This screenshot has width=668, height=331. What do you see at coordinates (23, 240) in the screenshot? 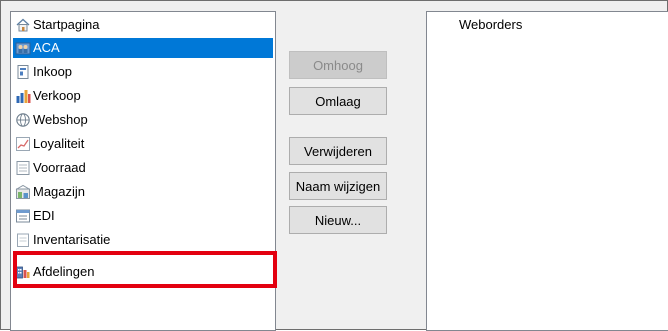
I see `clipboard-icon` at bounding box center [23, 240].